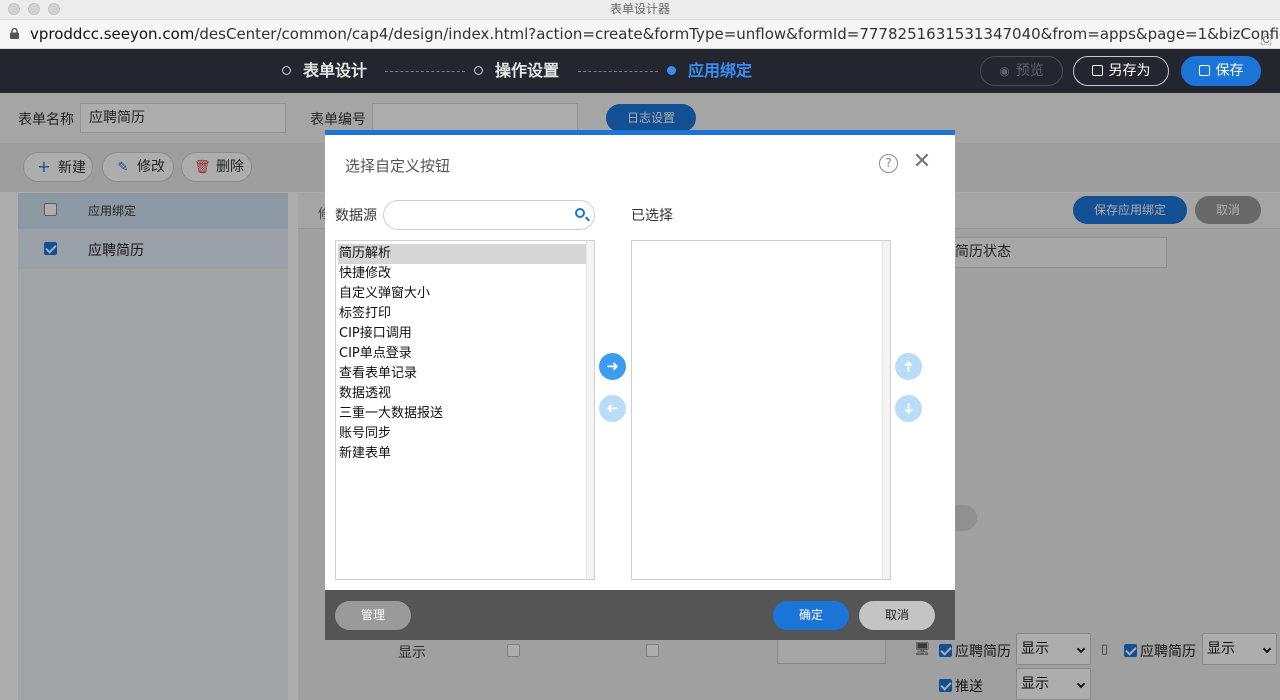 Image resolution: width=1280 pixels, height=700 pixels. Describe the element at coordinates (364, 394) in the screenshot. I see `list-item: 数据透视` at that location.